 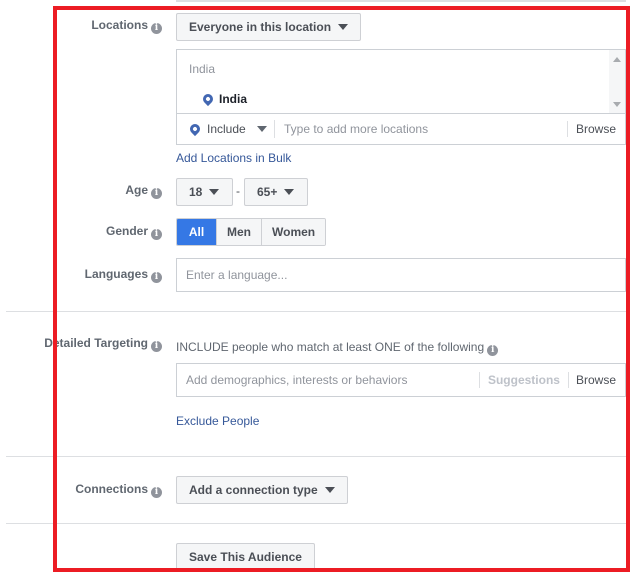 What do you see at coordinates (595, 129) in the screenshot?
I see `locations-browse-button: Browse` at bounding box center [595, 129].